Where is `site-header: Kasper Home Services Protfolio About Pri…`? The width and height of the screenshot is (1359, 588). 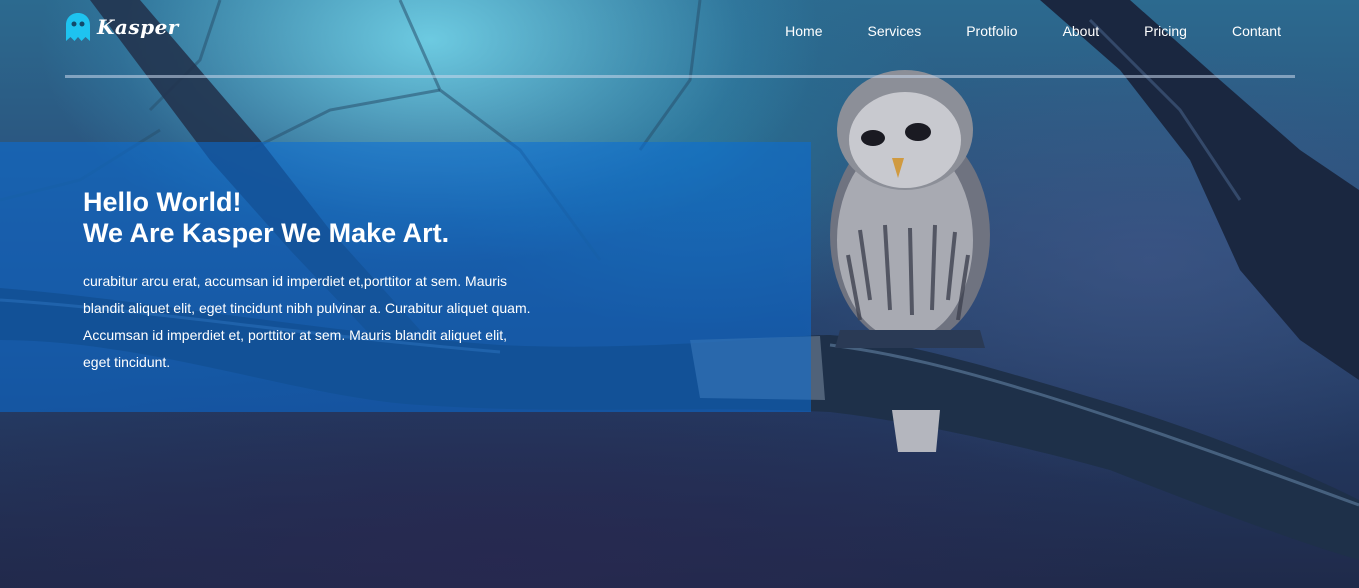 site-header: Kasper Home Services Protfolio About Pri… is located at coordinates (680, 38).